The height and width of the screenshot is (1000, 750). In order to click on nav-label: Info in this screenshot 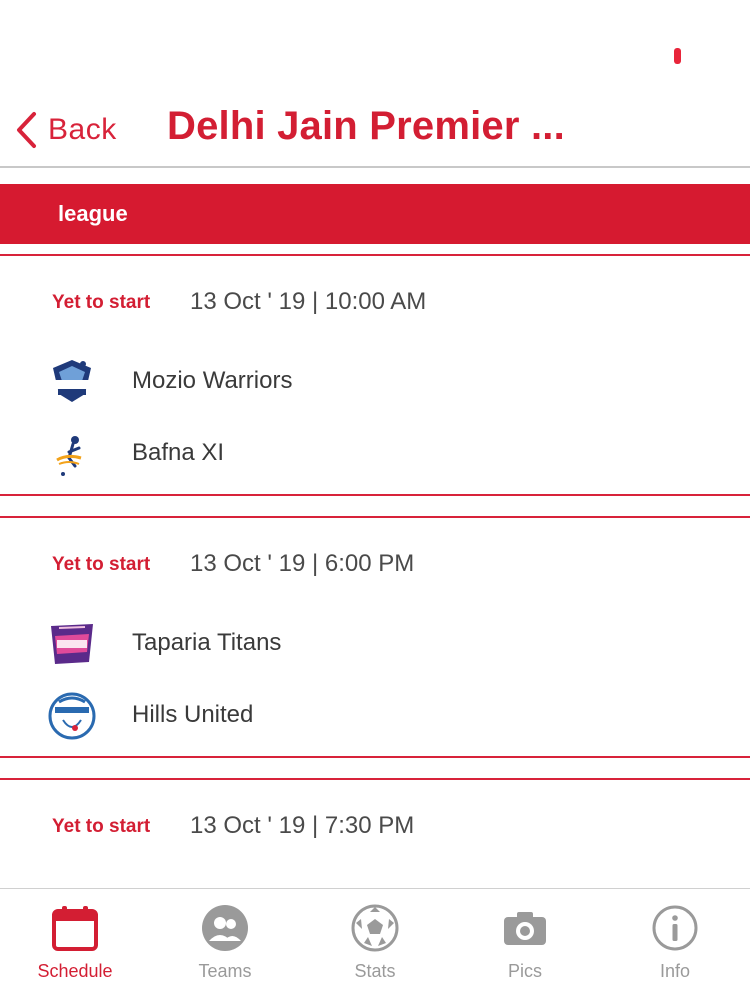, I will do `click(675, 971)`.